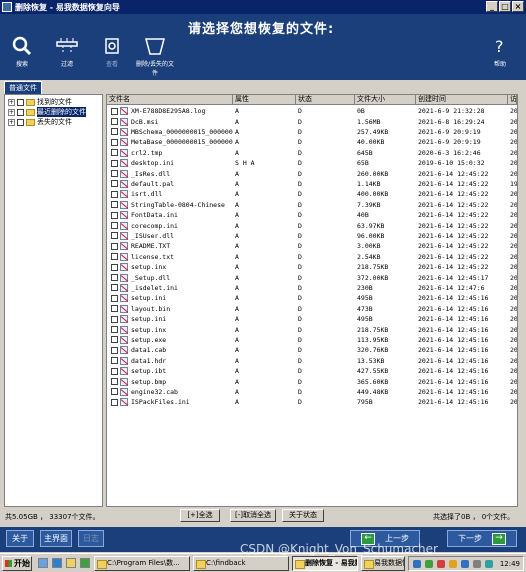  I want to click on table-row: crl2.tmp A D 645B 2020-6-3 16:2:46 20, so click(312, 153).